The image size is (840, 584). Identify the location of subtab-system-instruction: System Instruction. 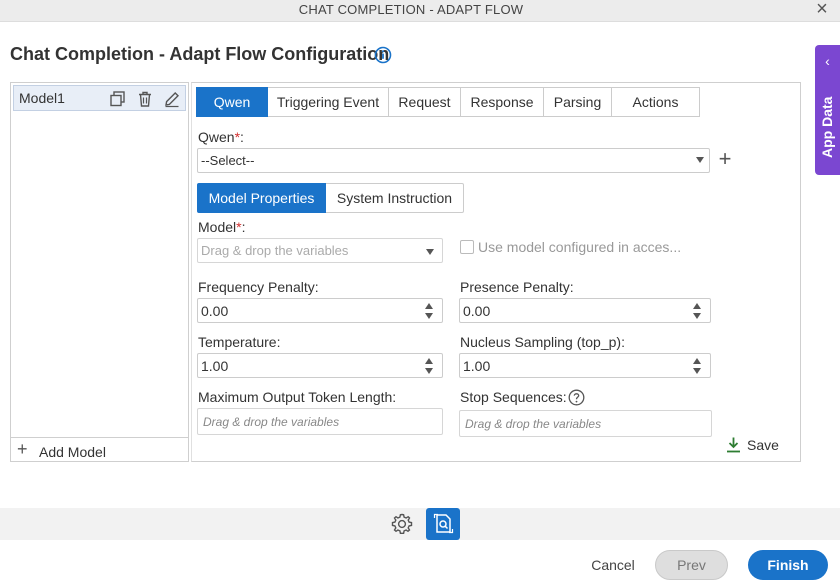
(395, 198).